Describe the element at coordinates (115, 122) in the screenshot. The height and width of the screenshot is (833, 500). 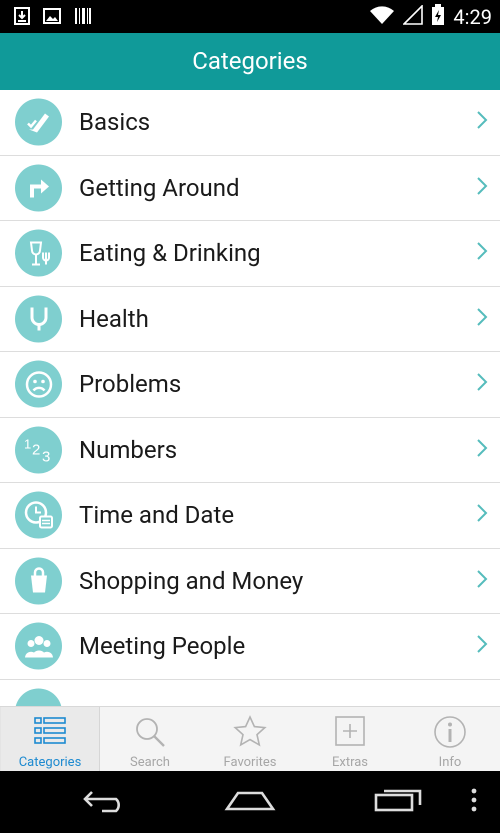
I see `category-label: Basics` at that location.